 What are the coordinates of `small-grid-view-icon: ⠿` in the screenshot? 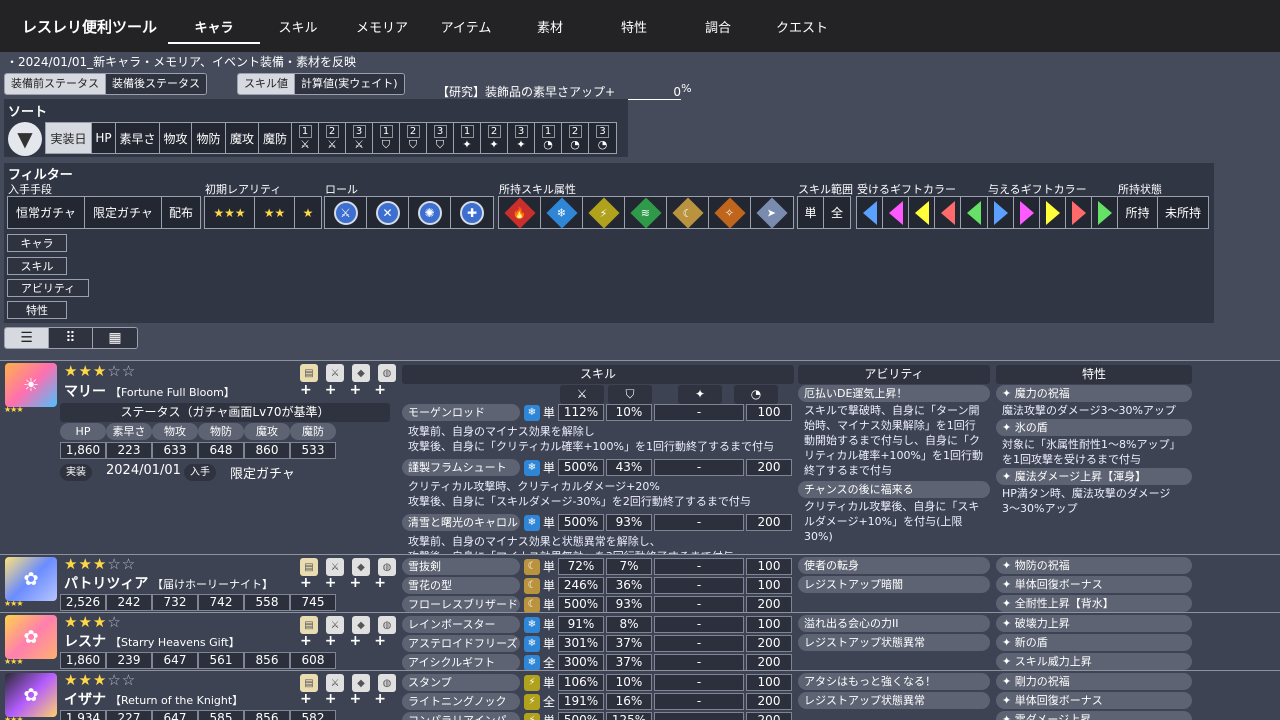 It's located at (71, 338).